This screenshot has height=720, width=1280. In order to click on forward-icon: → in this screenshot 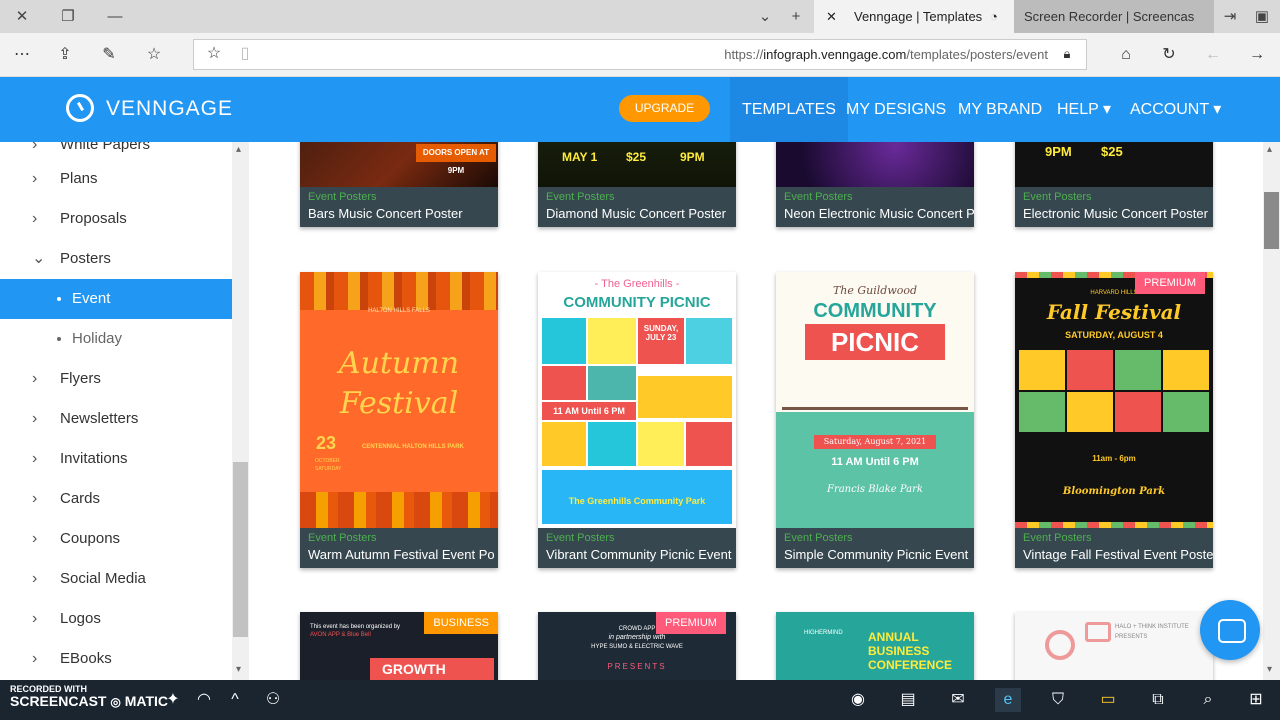, I will do `click(1257, 55)`.